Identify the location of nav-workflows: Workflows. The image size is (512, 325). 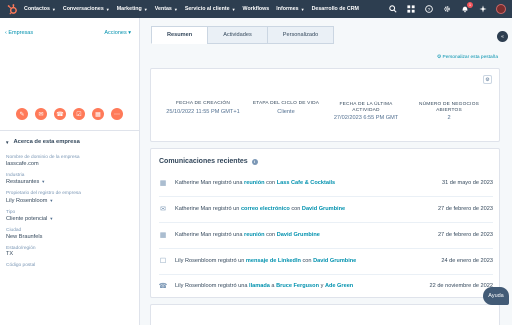
(256, 9).